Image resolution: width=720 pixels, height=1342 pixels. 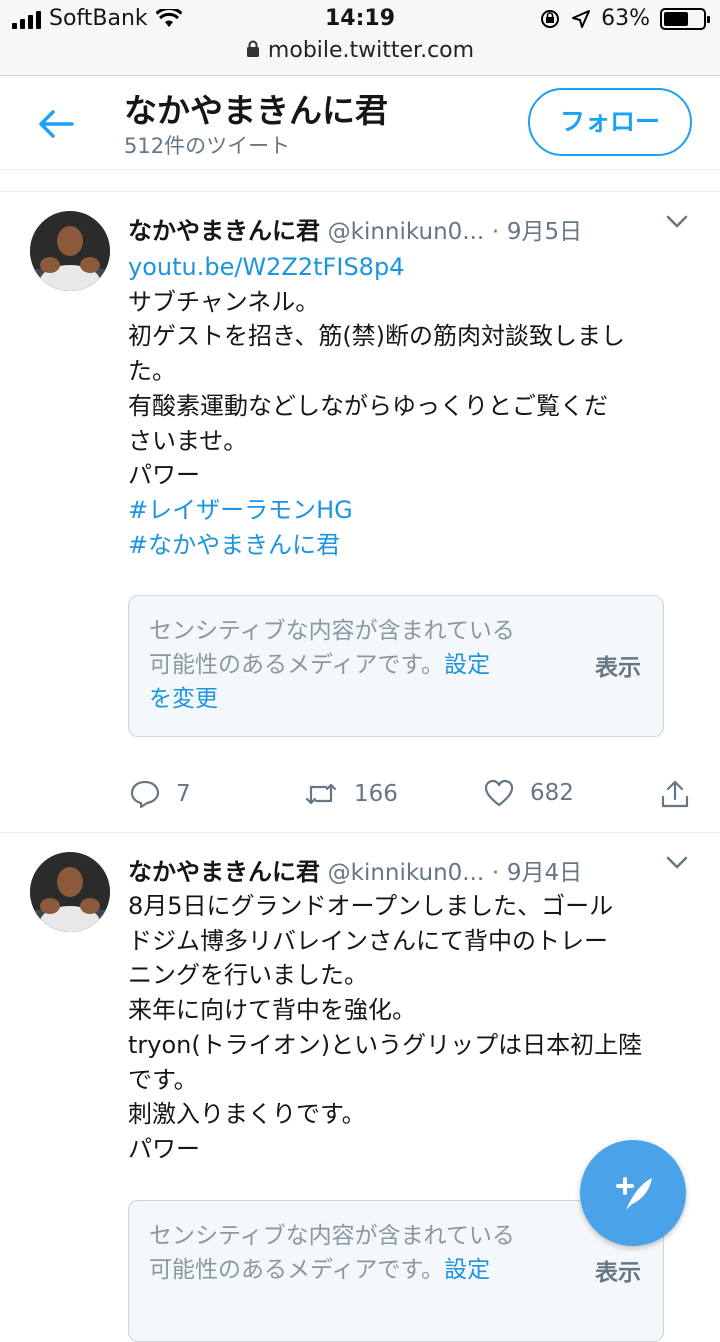 What do you see at coordinates (207, 146) in the screenshot?
I see `tweet-count: 512件のツイート` at bounding box center [207, 146].